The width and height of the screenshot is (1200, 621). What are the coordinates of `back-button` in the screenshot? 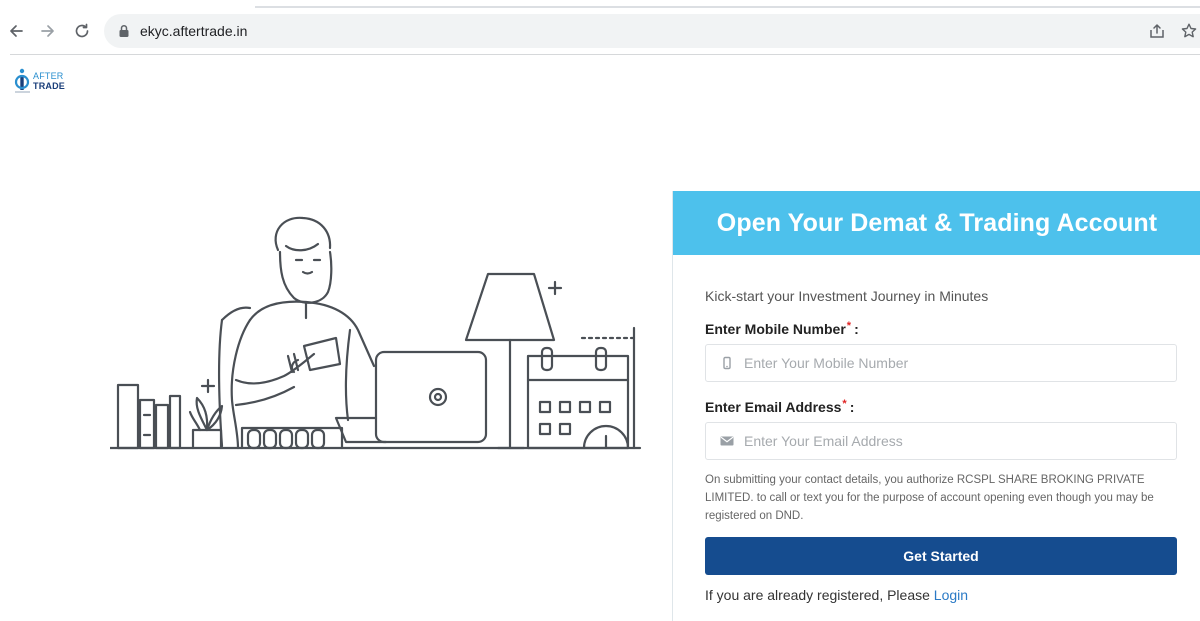 It's located at (16, 31).